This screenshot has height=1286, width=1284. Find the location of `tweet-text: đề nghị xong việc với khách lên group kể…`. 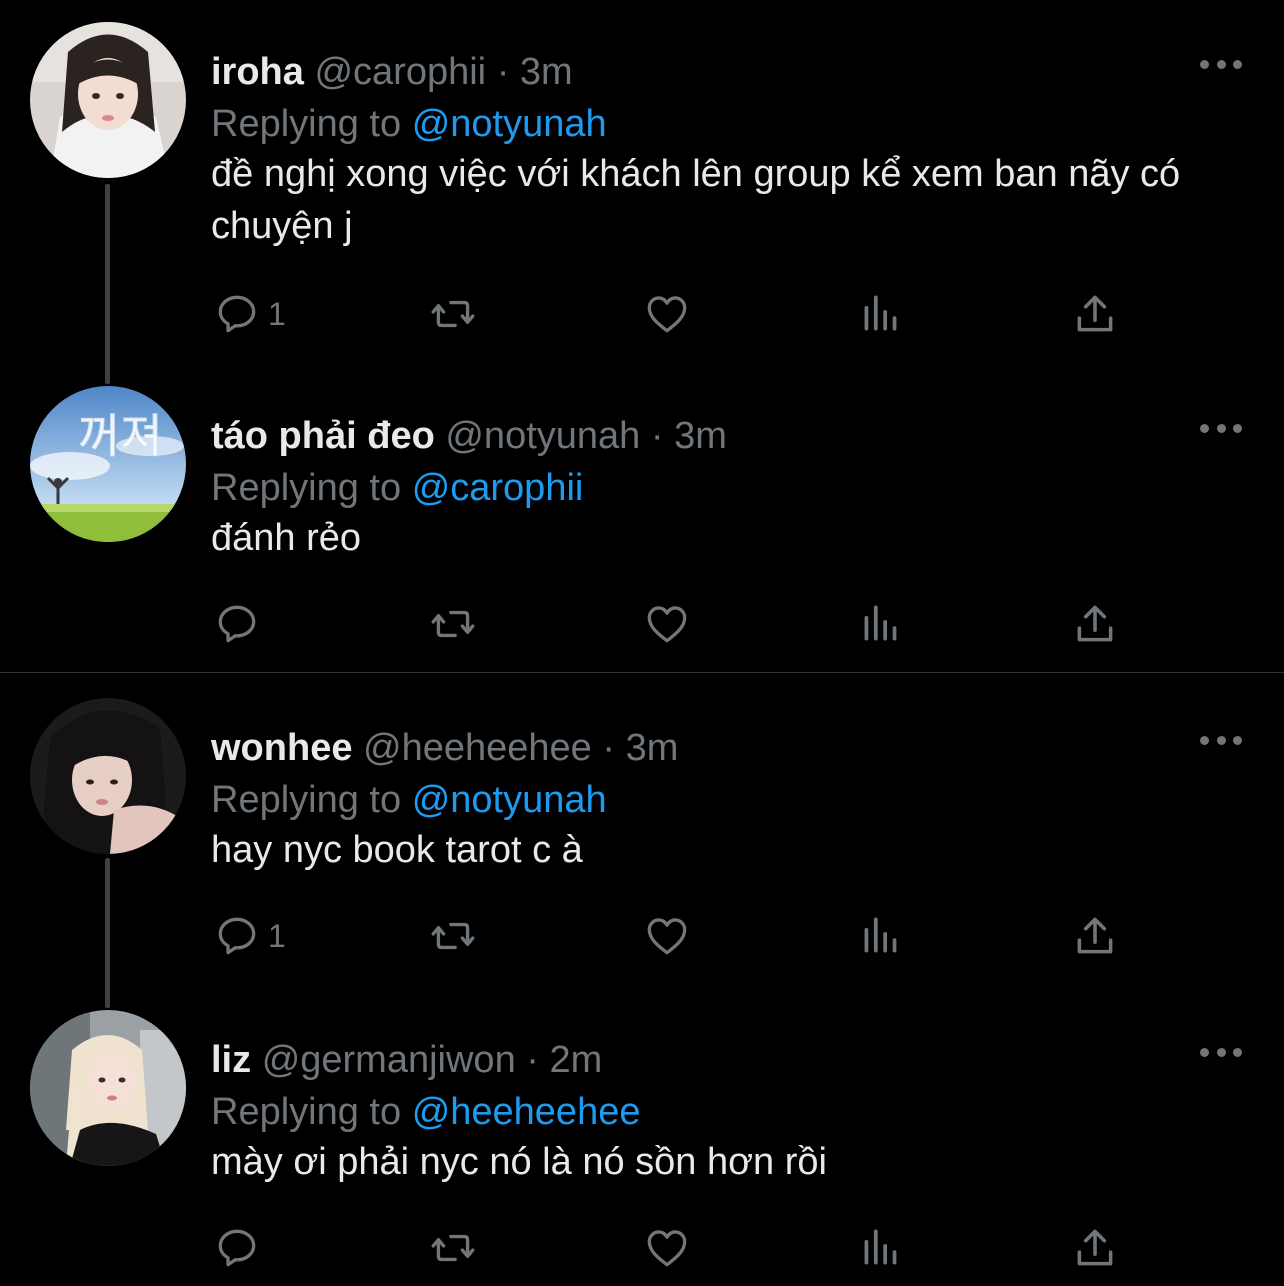

tweet-text: đề nghị xong việc với khách lên group kể… is located at coordinates (696, 200).